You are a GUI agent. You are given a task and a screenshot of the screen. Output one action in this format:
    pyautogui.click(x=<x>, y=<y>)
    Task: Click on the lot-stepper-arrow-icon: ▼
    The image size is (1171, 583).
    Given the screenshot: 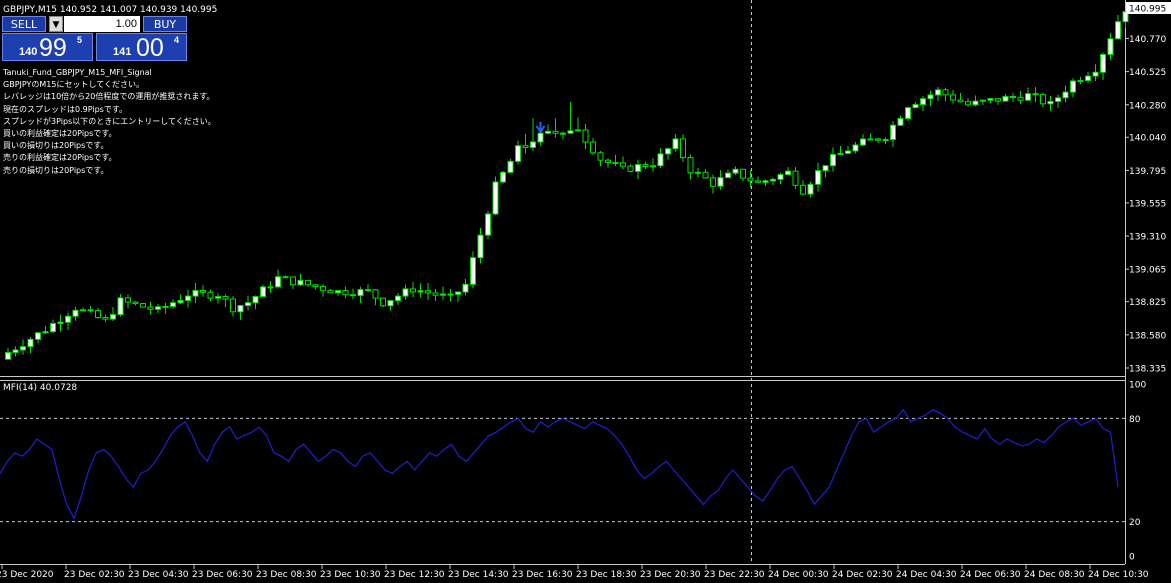 What is the action you would take?
    pyautogui.click(x=56, y=24)
    